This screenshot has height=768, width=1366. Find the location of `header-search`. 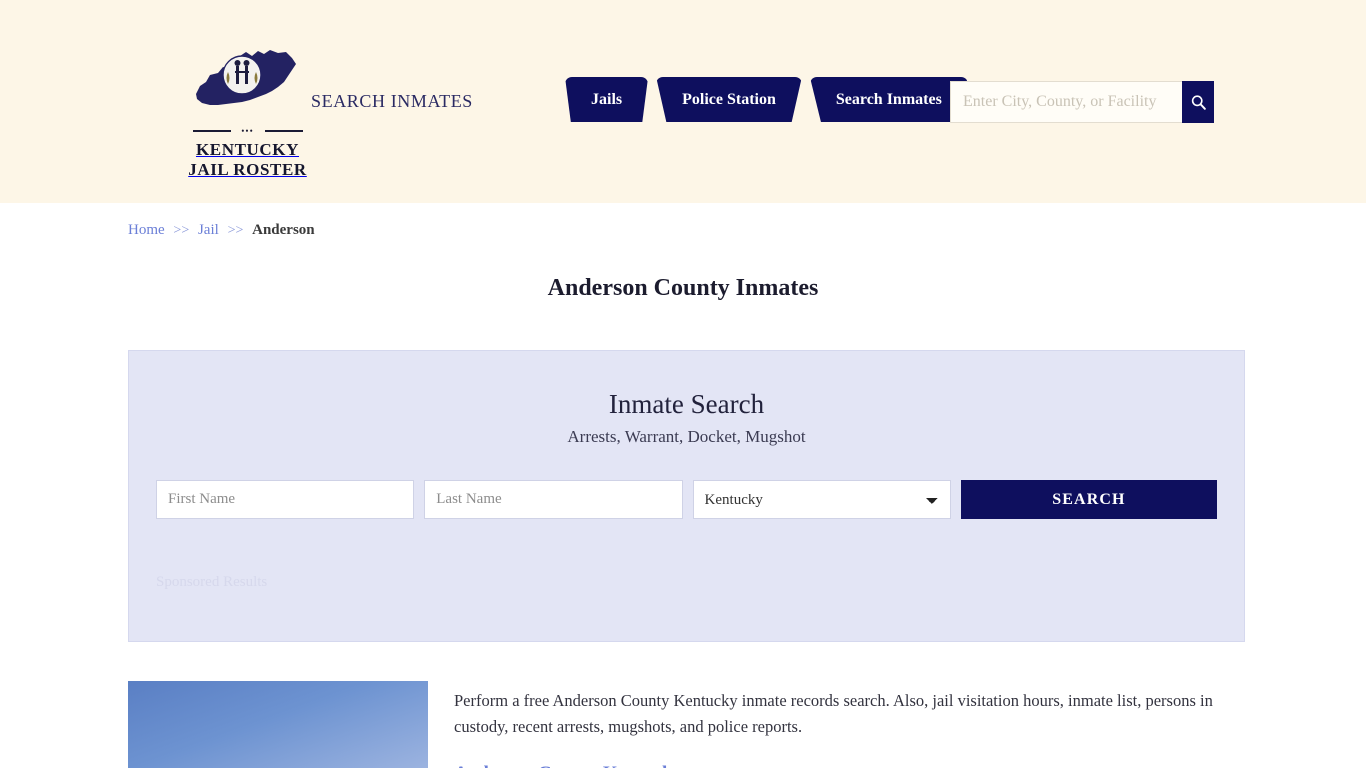

header-search is located at coordinates (1082, 102).